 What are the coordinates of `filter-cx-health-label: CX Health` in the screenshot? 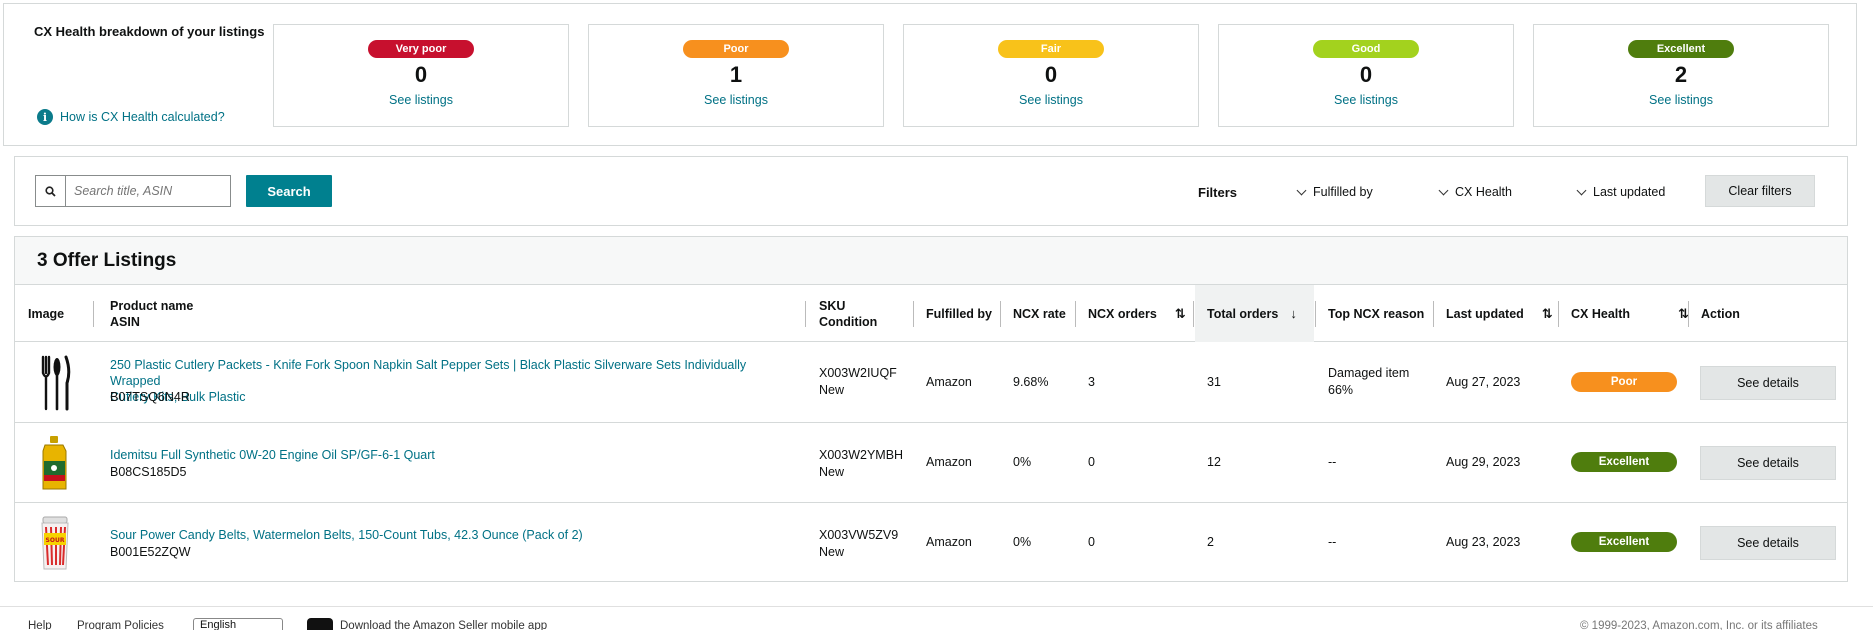 It's located at (1483, 192).